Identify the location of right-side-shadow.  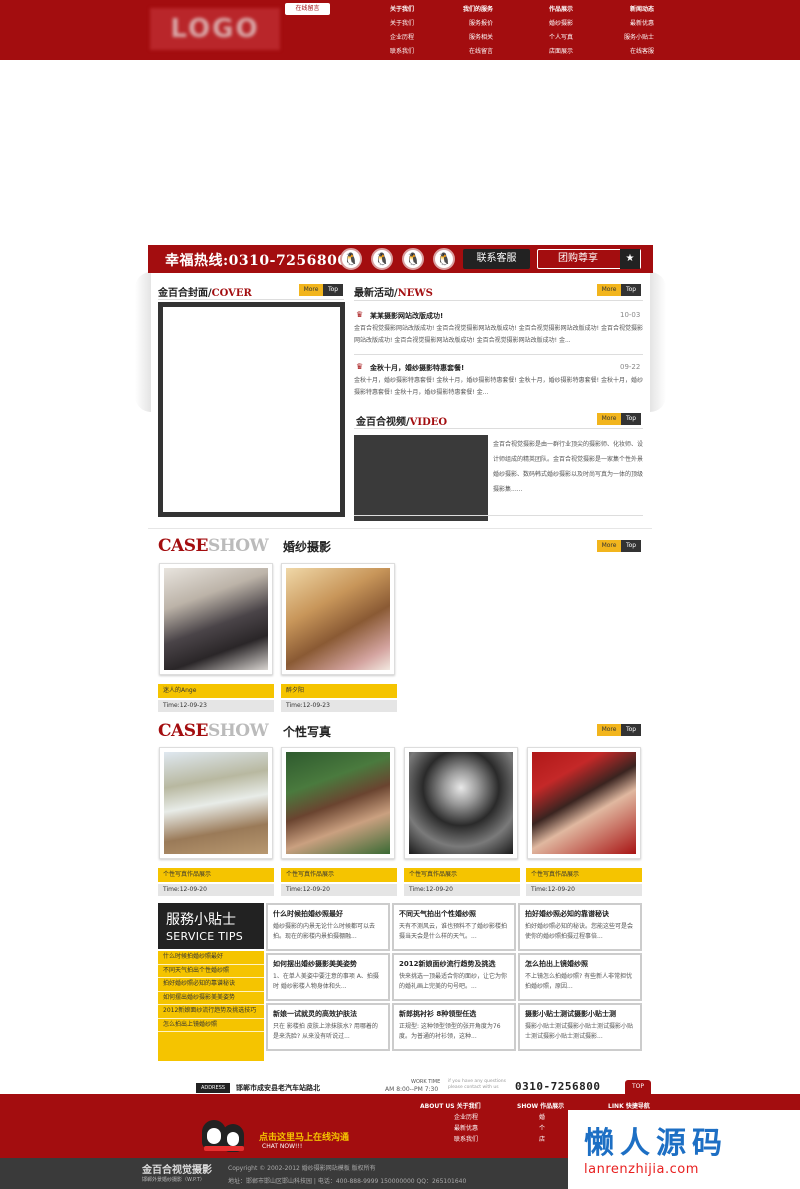
(658, 342).